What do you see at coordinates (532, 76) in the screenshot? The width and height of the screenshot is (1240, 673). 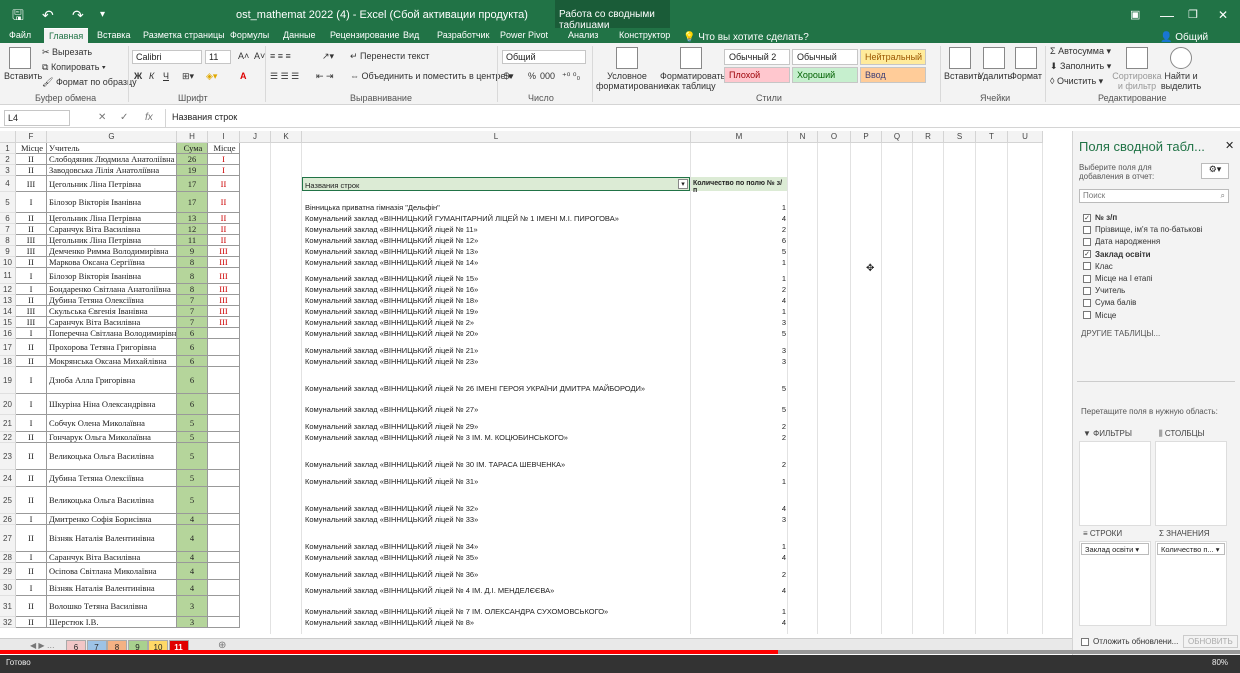 I see `percent-button: %` at bounding box center [532, 76].